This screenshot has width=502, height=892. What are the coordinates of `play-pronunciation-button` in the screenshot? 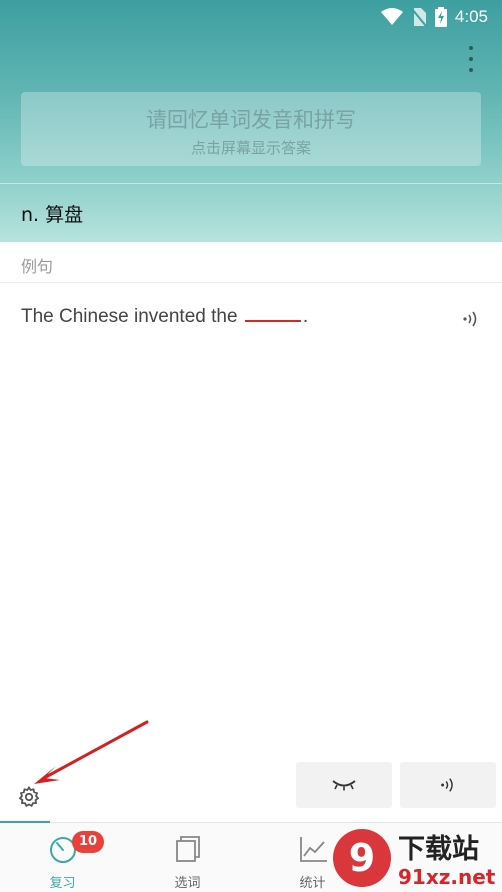 It's located at (448, 785).